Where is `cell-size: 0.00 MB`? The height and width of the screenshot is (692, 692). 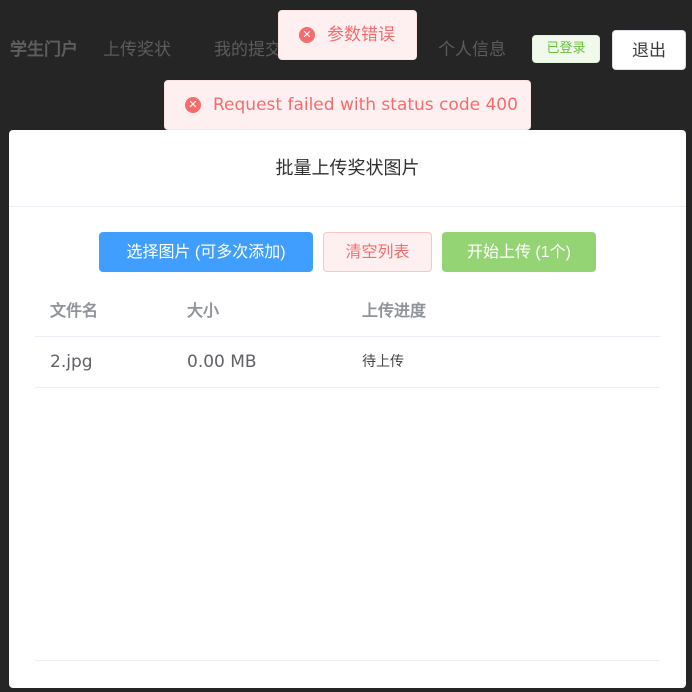
cell-size: 0.00 MB is located at coordinates (222, 362).